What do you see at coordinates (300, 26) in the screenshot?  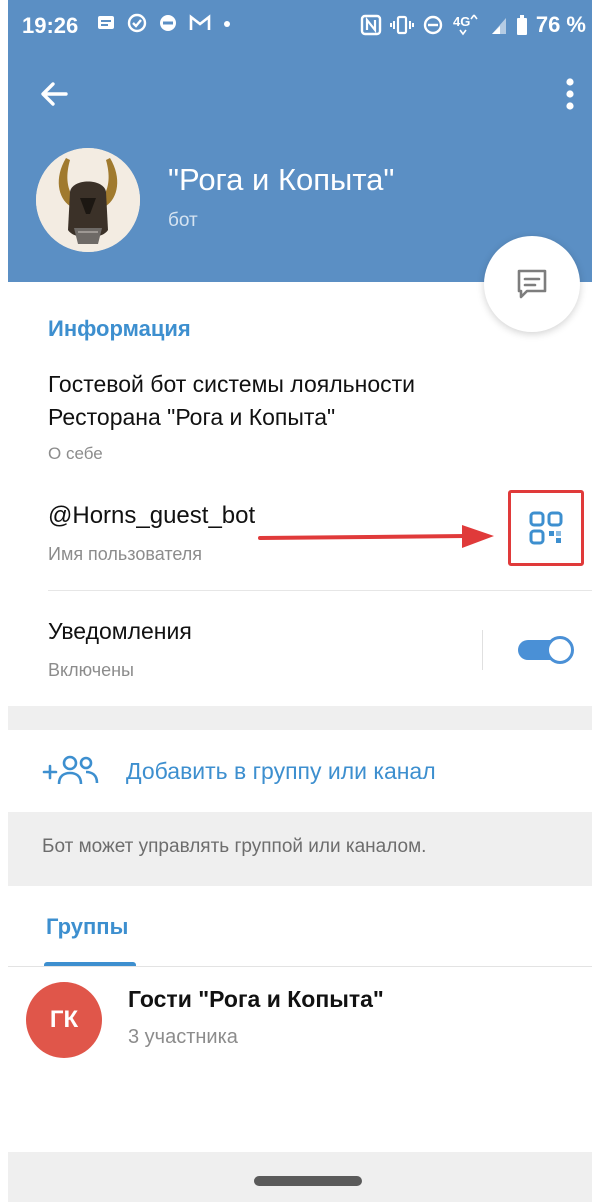 I see `status-bar: 19:26 4G 76 %` at bounding box center [300, 26].